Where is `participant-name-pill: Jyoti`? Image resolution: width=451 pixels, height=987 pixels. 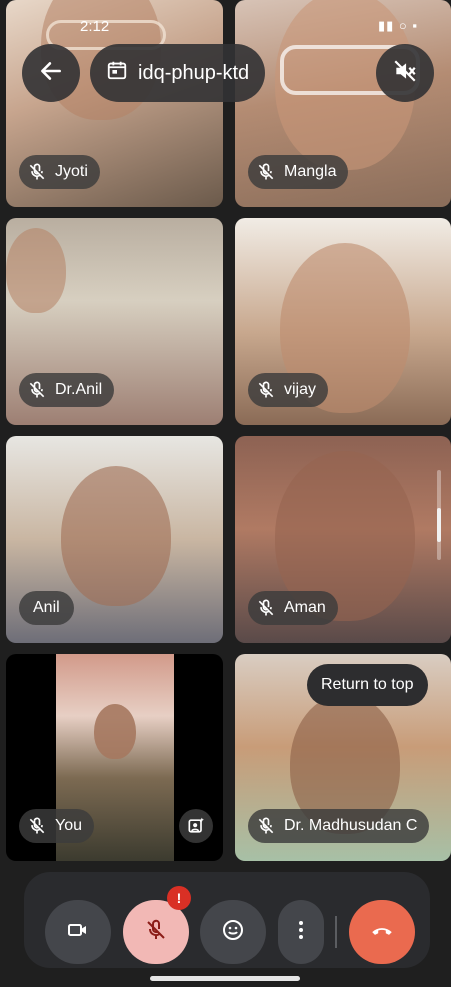
participant-name-pill: Jyoti is located at coordinates (59, 172).